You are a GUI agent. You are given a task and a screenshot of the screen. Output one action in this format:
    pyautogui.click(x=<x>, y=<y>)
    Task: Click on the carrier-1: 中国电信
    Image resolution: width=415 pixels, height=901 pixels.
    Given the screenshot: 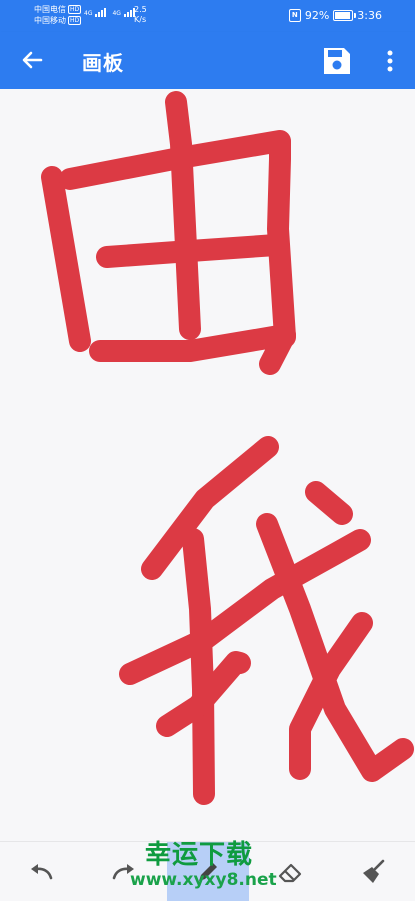 What is the action you would take?
    pyautogui.click(x=50, y=9)
    